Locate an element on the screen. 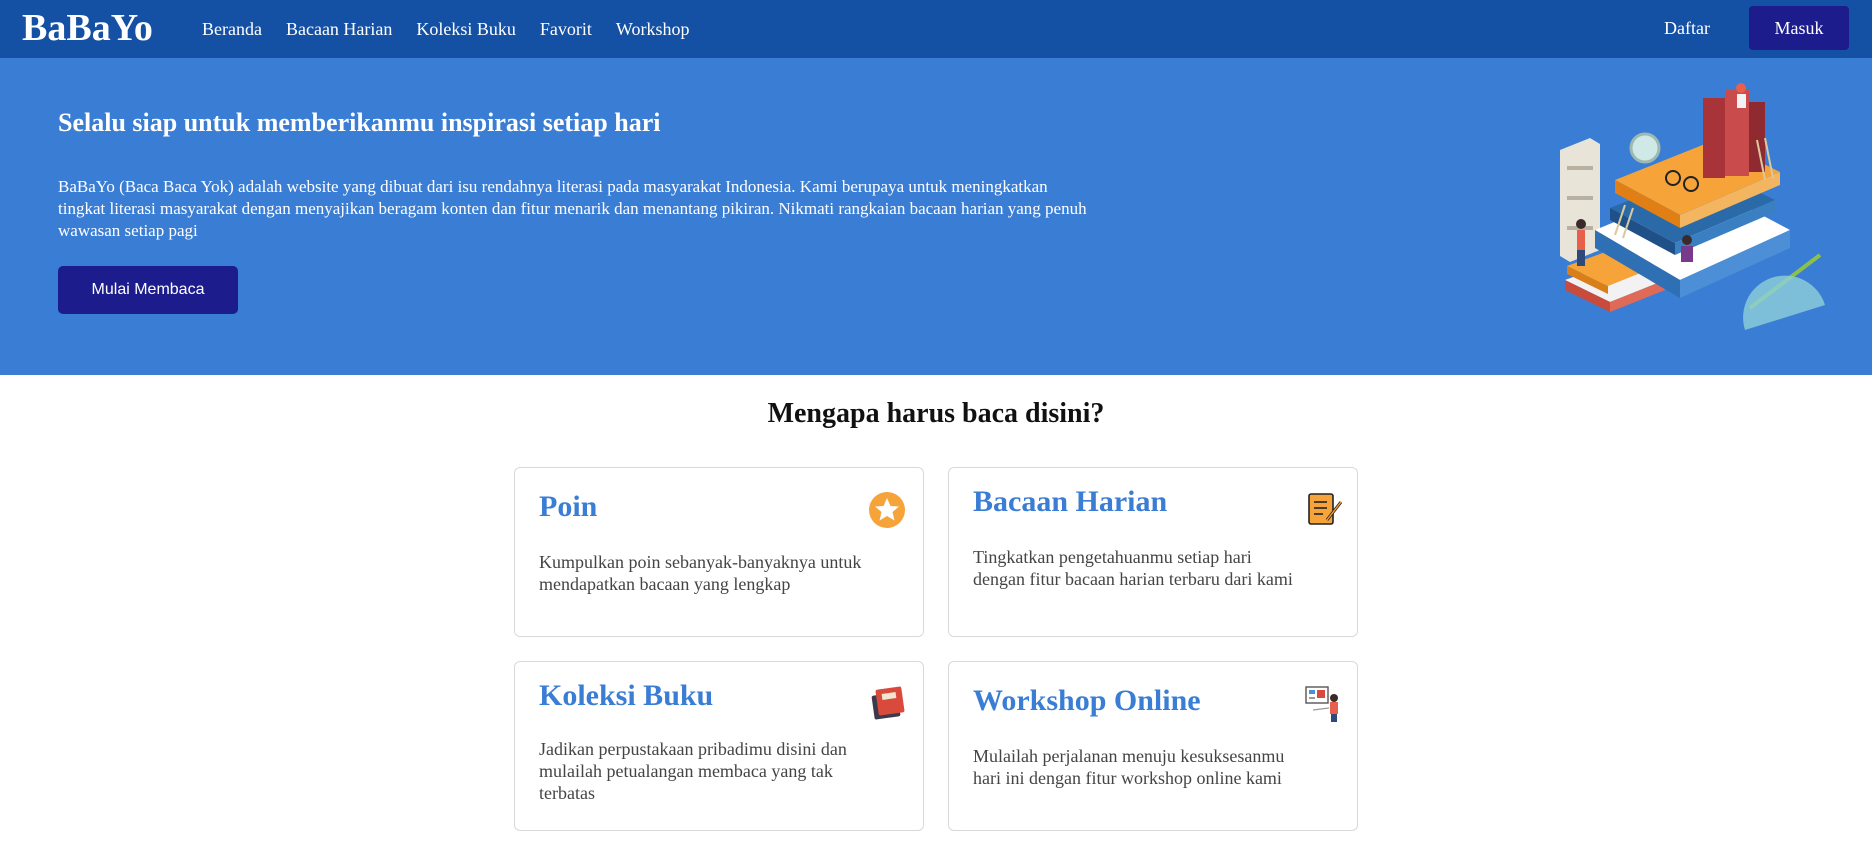 The width and height of the screenshot is (1872, 865). login-button: Masuk is located at coordinates (1799, 28).